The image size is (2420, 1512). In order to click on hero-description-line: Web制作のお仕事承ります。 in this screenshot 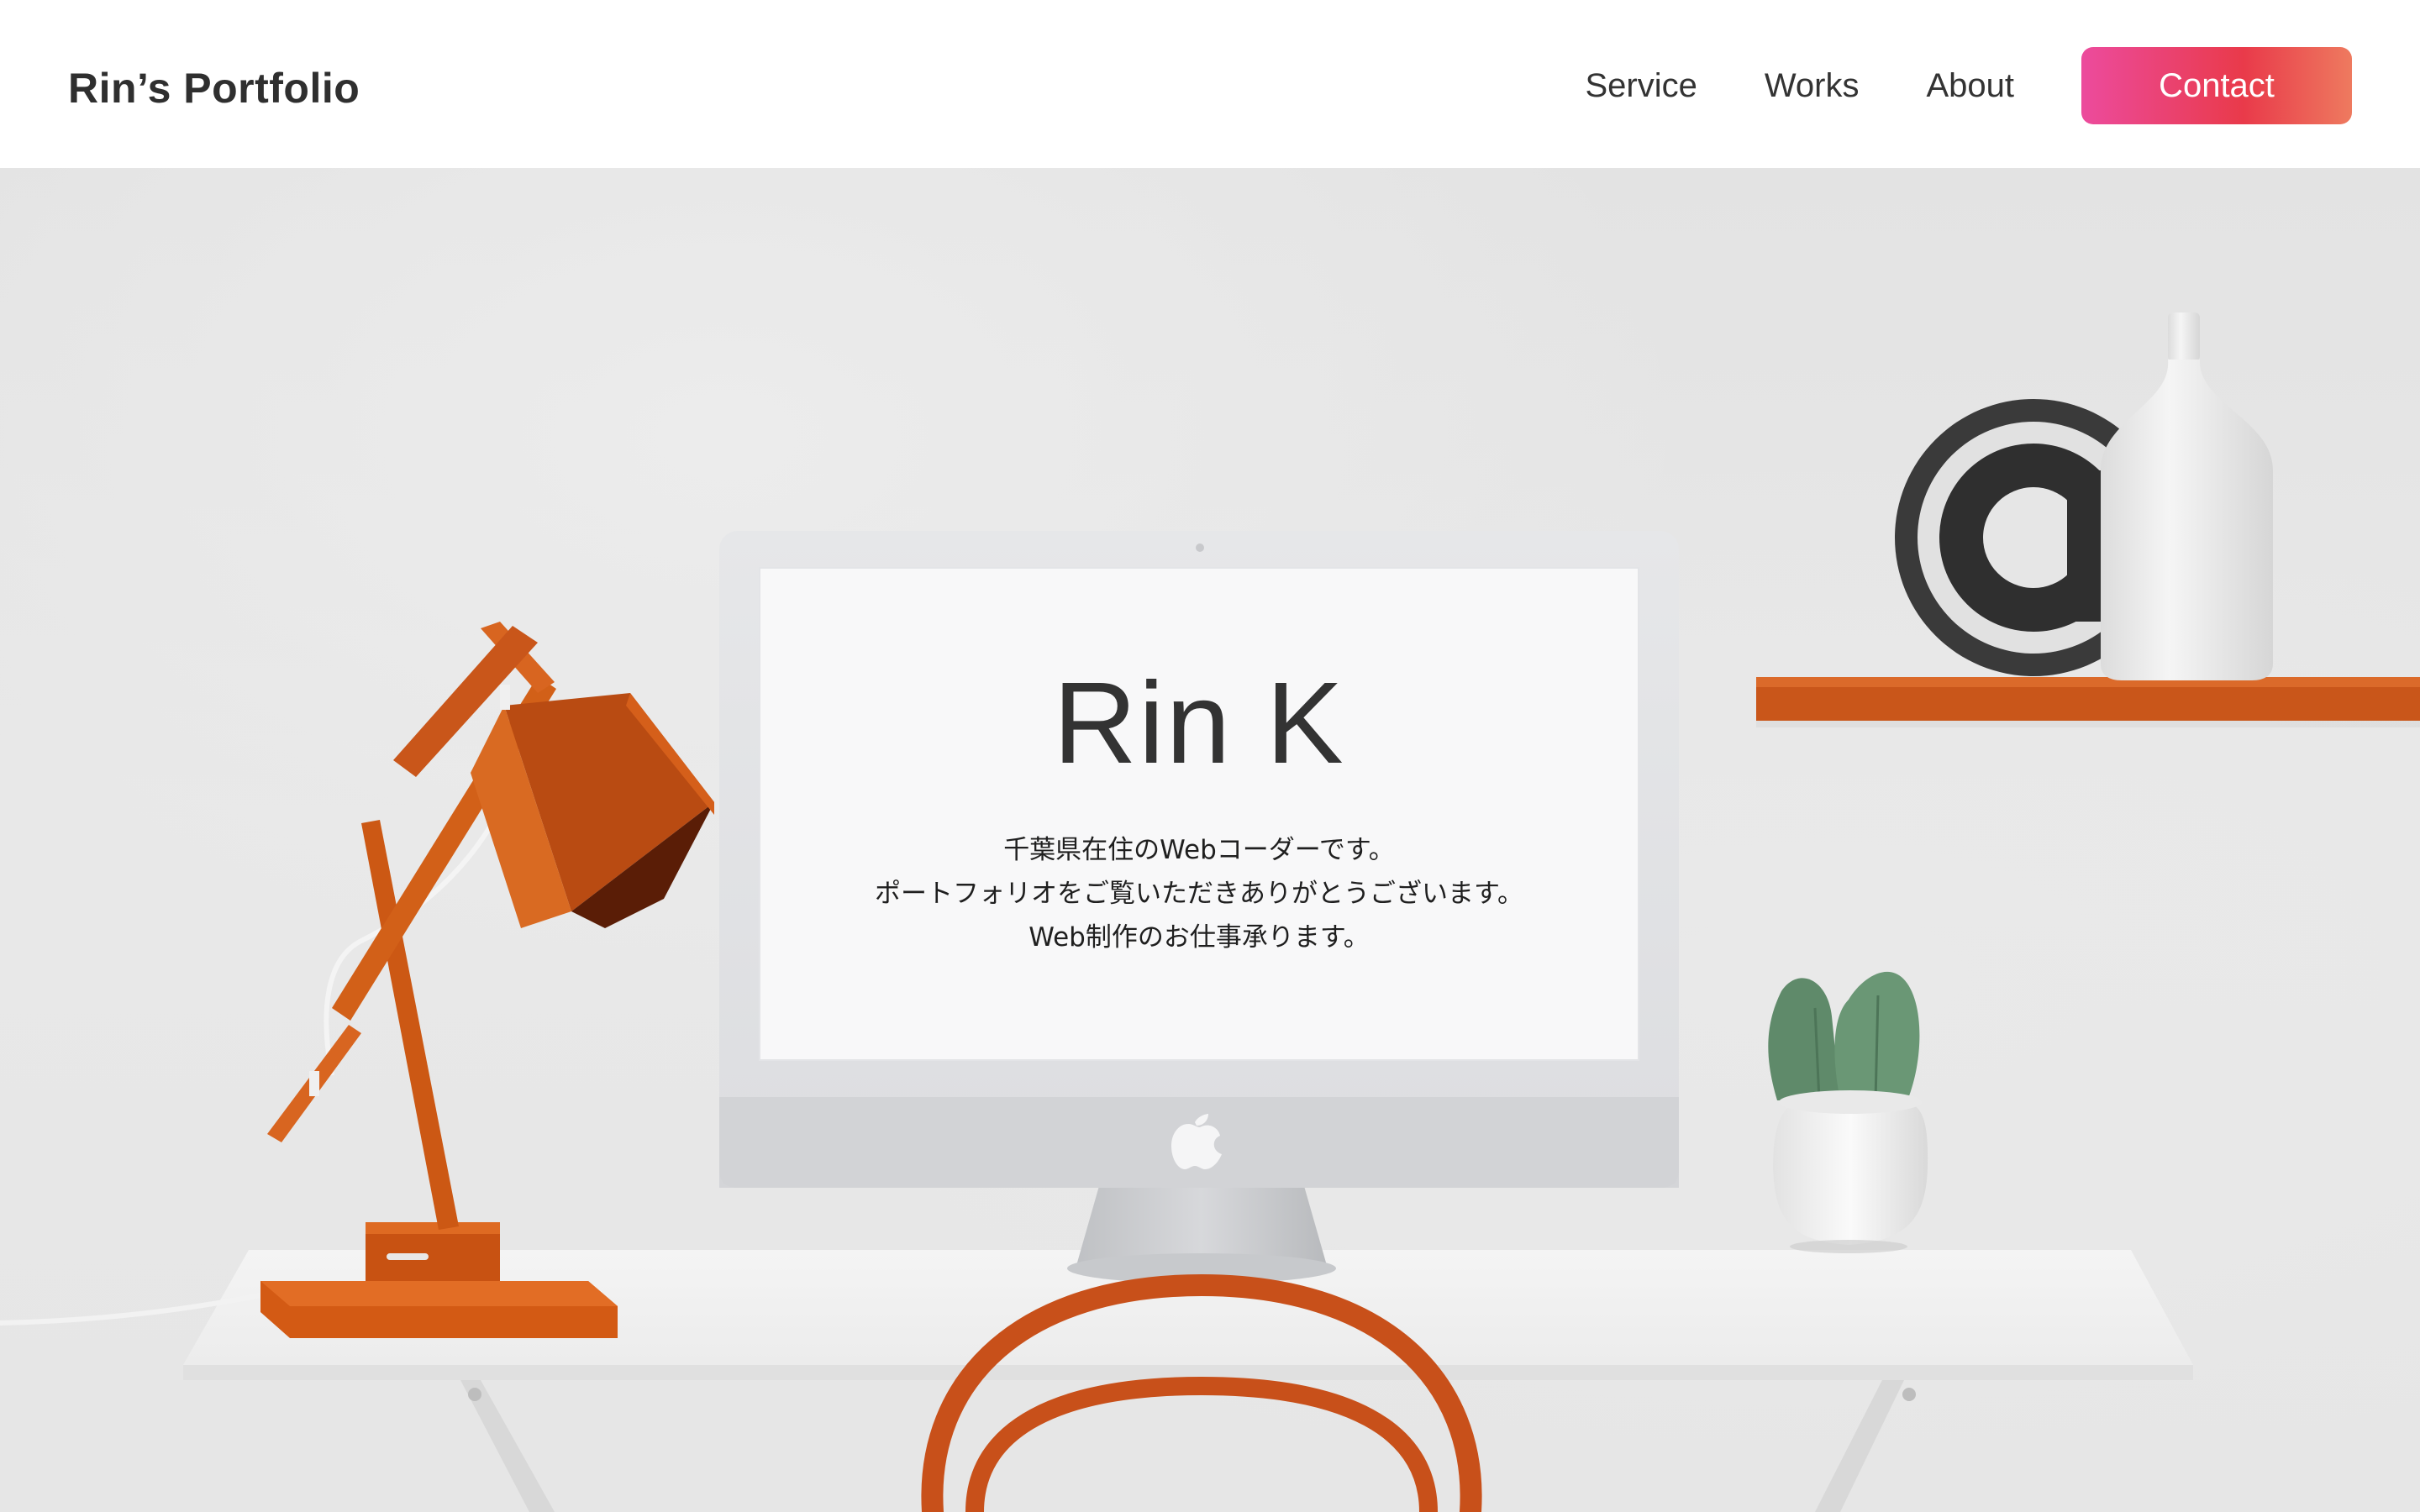, I will do `click(1199, 937)`.